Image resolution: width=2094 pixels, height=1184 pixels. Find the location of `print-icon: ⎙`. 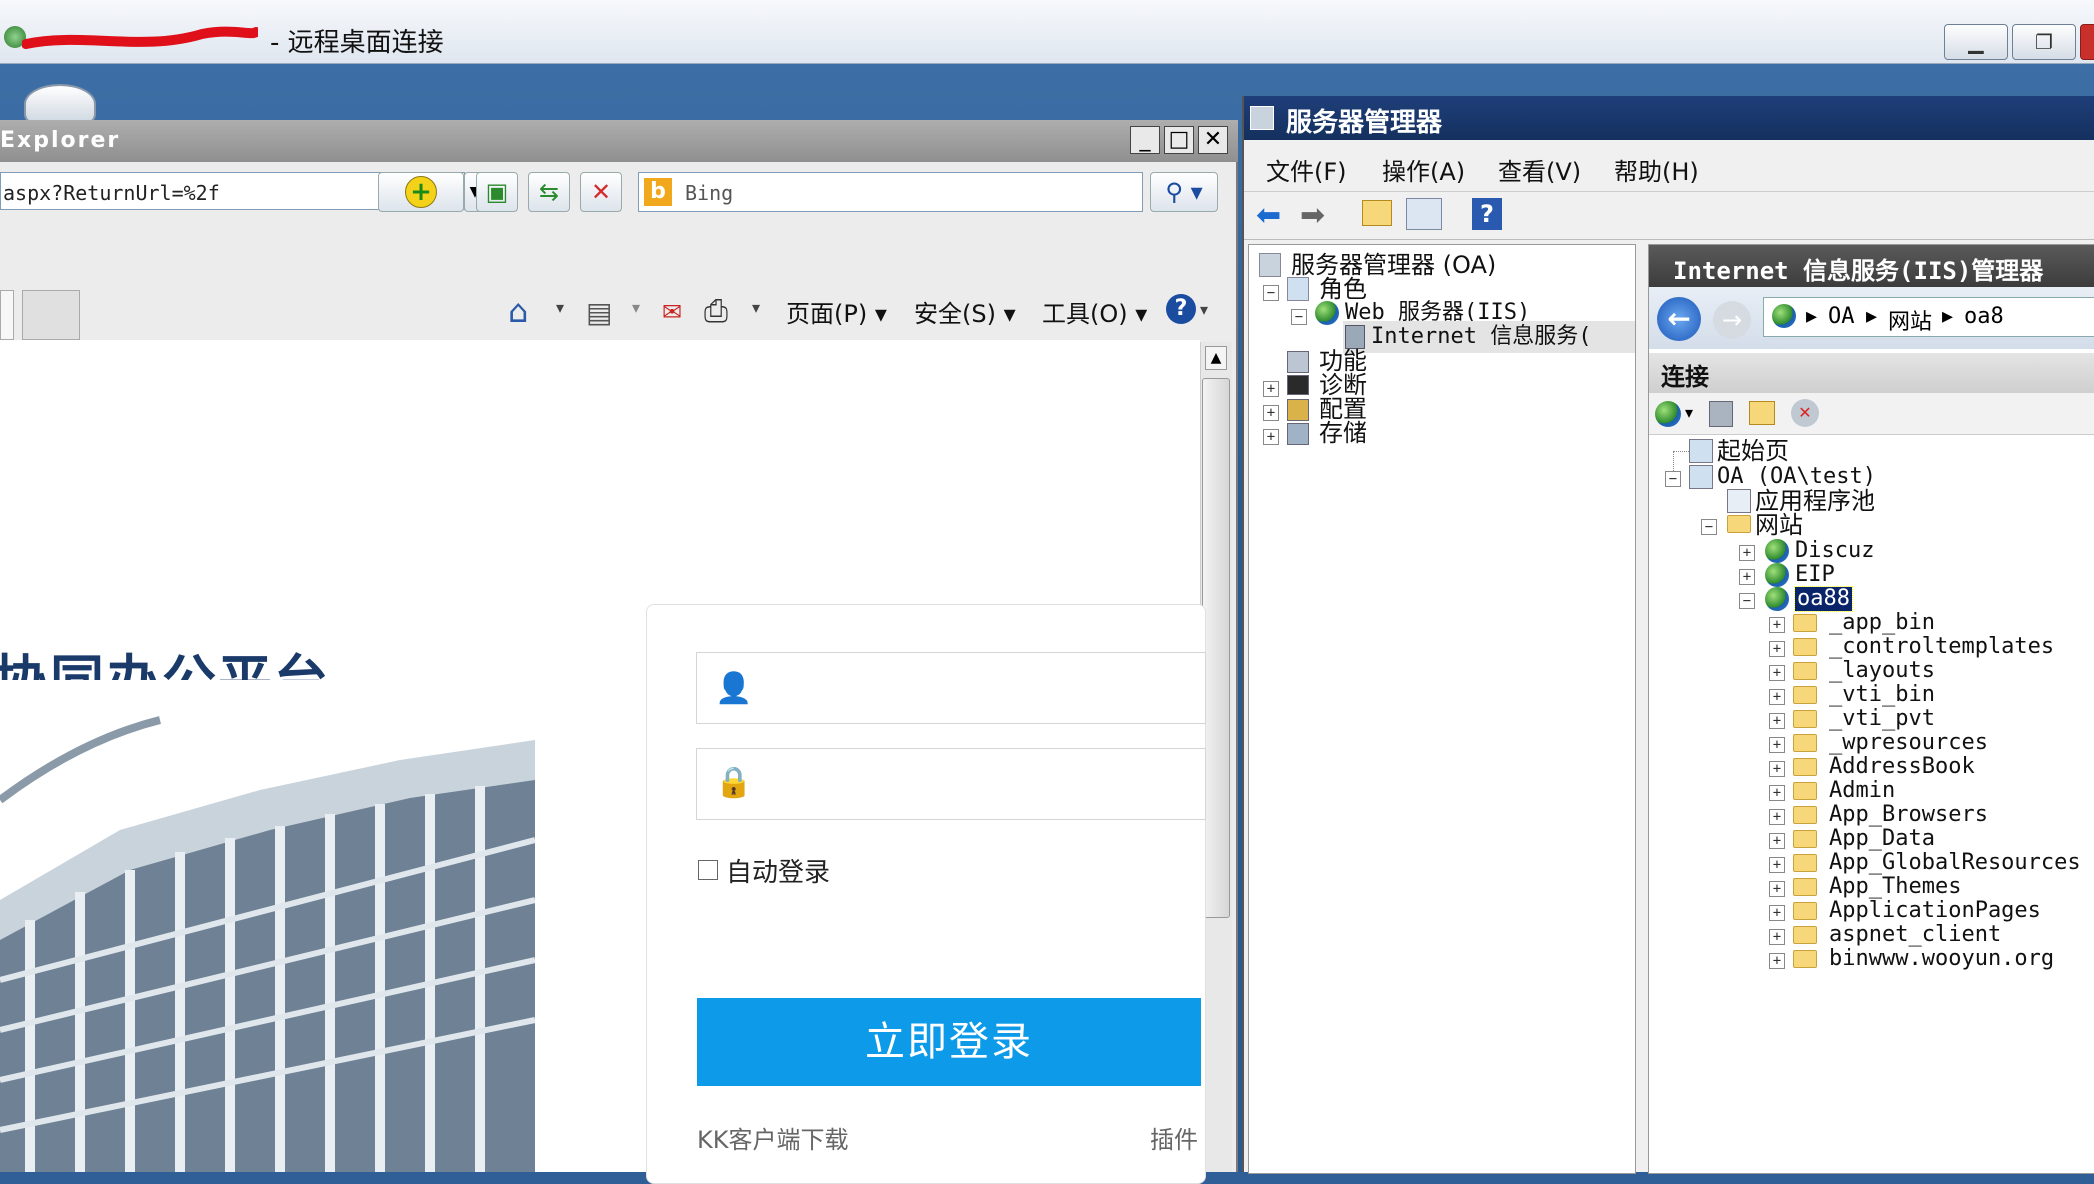

print-icon: ⎙ is located at coordinates (716, 311).